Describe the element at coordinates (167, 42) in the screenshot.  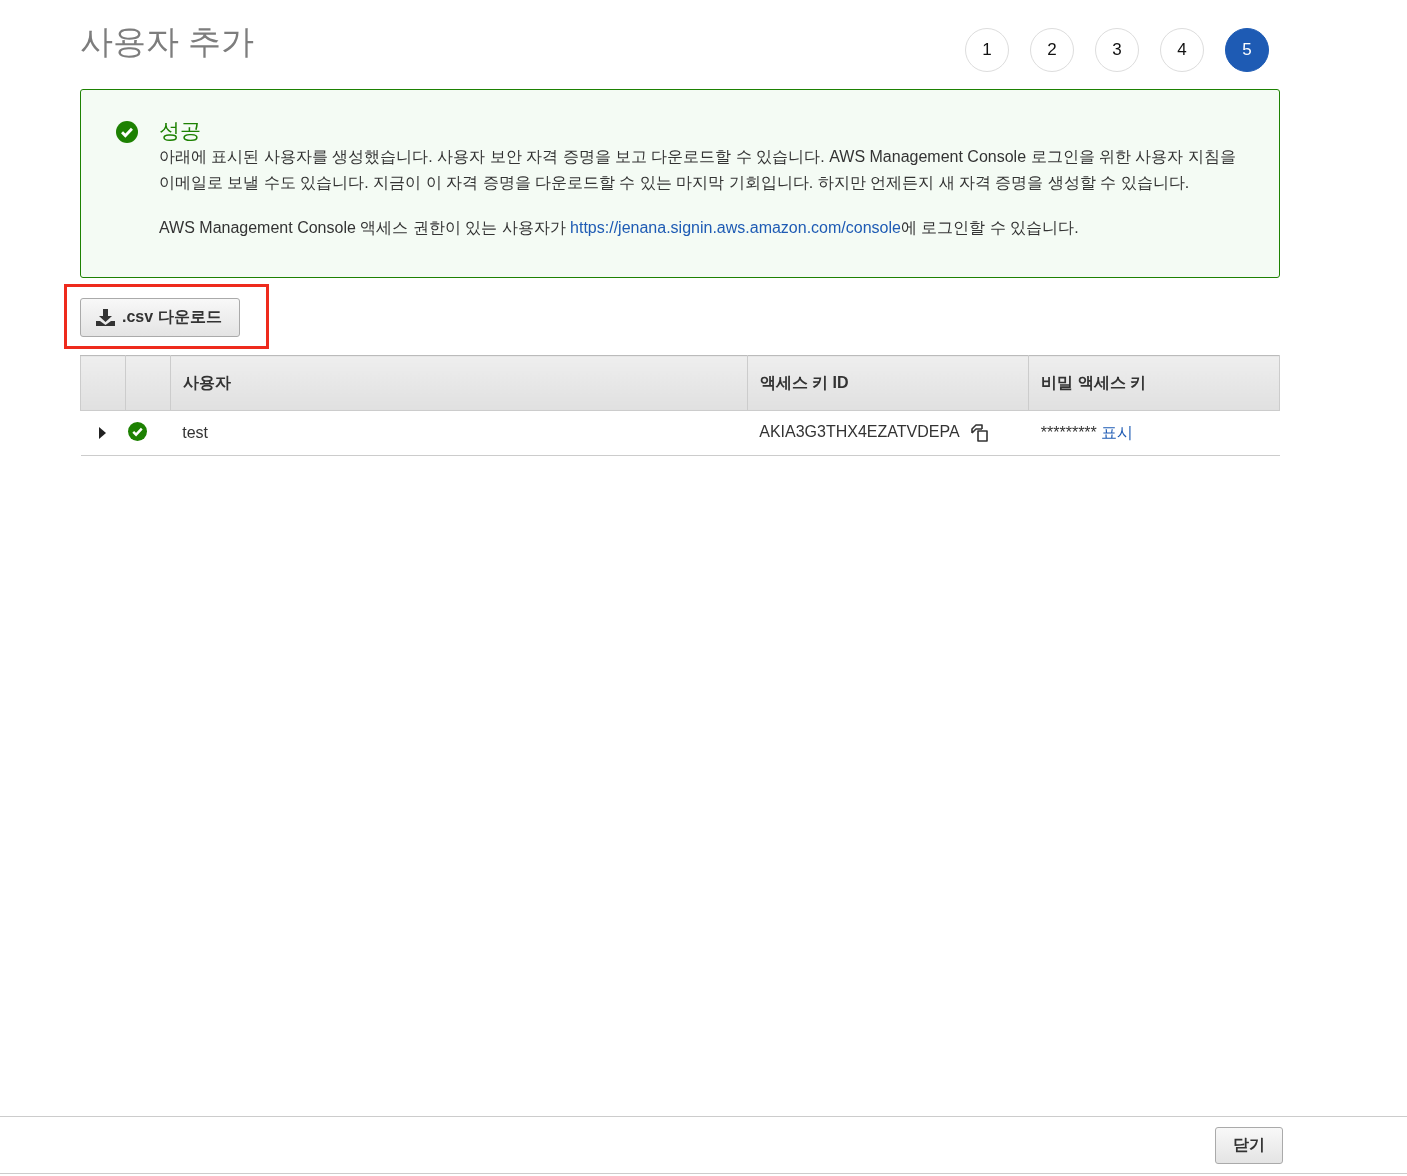
I see `page-title: 사용자 추가` at that location.